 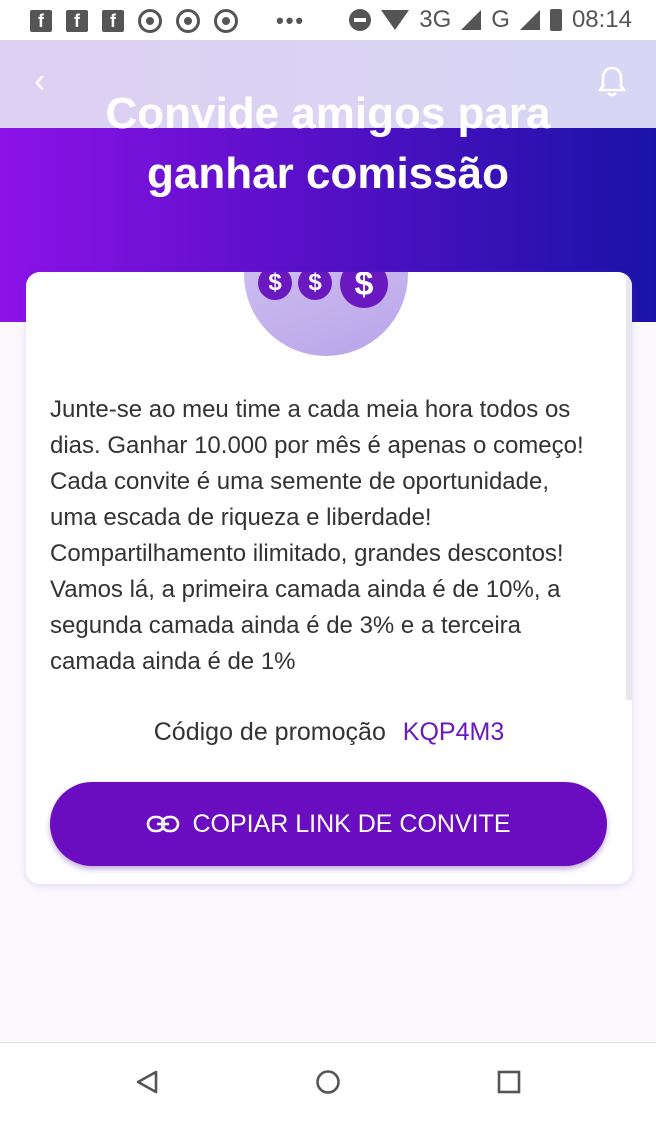 What do you see at coordinates (163, 824) in the screenshot?
I see `link-icon` at bounding box center [163, 824].